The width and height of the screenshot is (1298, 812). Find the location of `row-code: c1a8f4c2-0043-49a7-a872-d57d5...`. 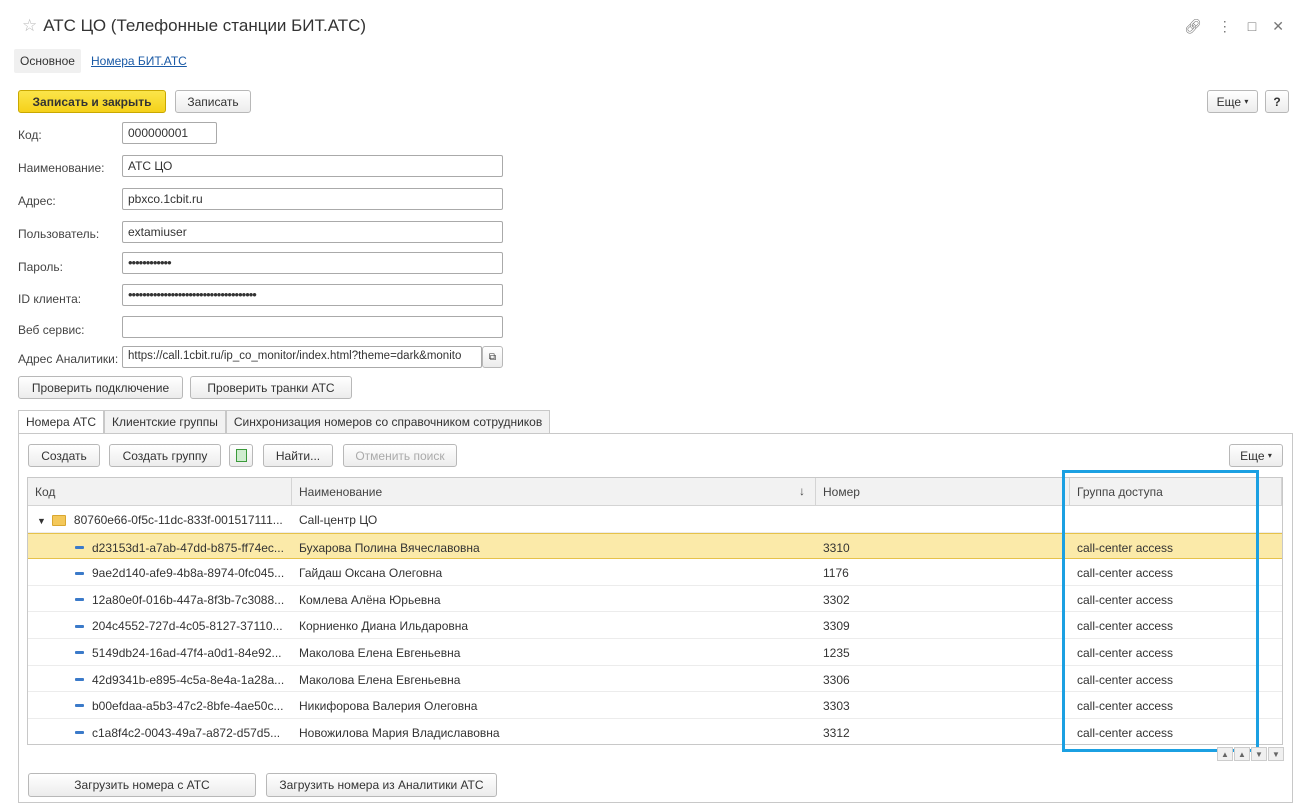

row-code: c1a8f4c2-0043-49a7-a872-d57d5... is located at coordinates (186, 732).